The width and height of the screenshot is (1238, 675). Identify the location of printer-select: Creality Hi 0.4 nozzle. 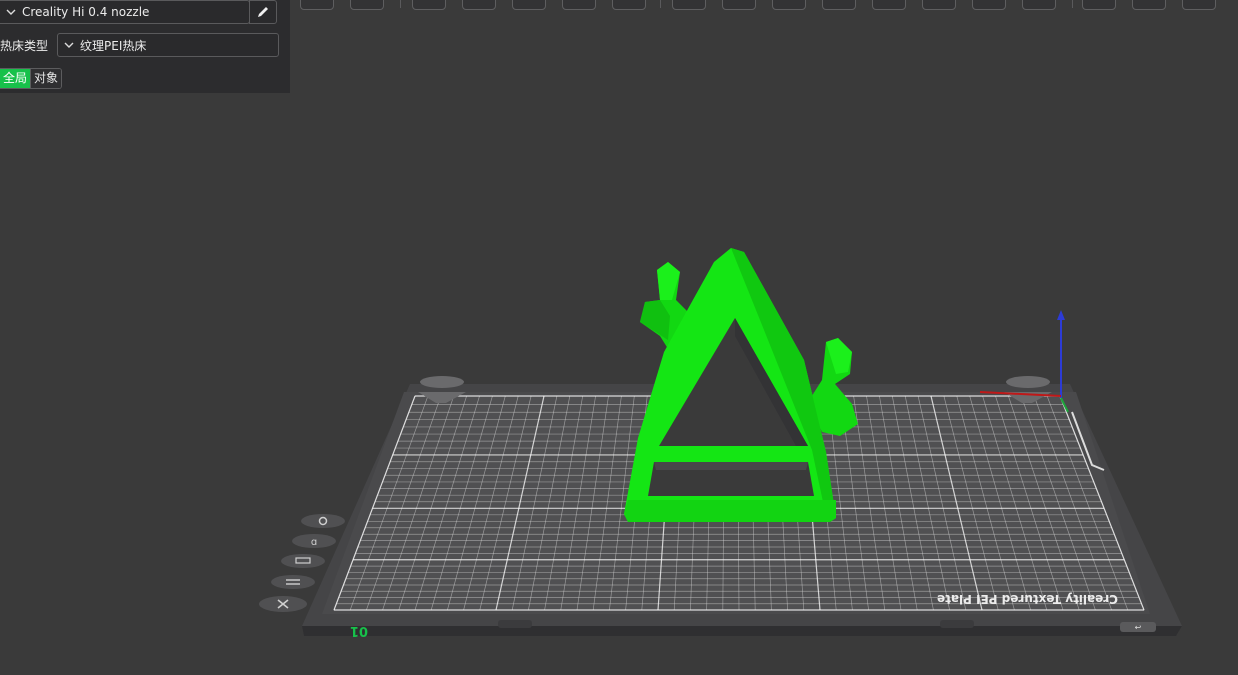
(125, 12).